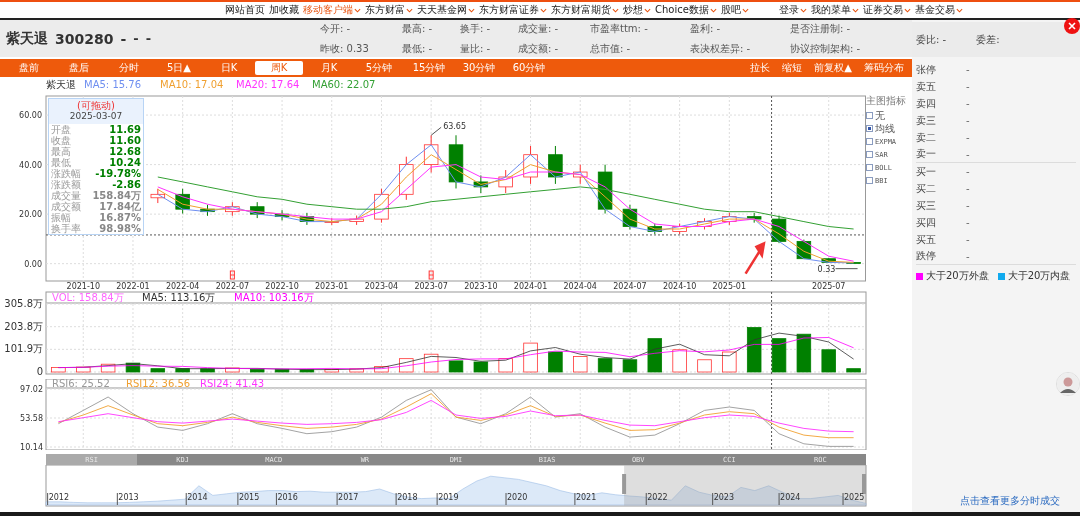 This screenshot has height=516, width=1080. What do you see at coordinates (268, 84) in the screenshot?
I see `ma-legend-label: MA20: 17.64` at bounding box center [268, 84].